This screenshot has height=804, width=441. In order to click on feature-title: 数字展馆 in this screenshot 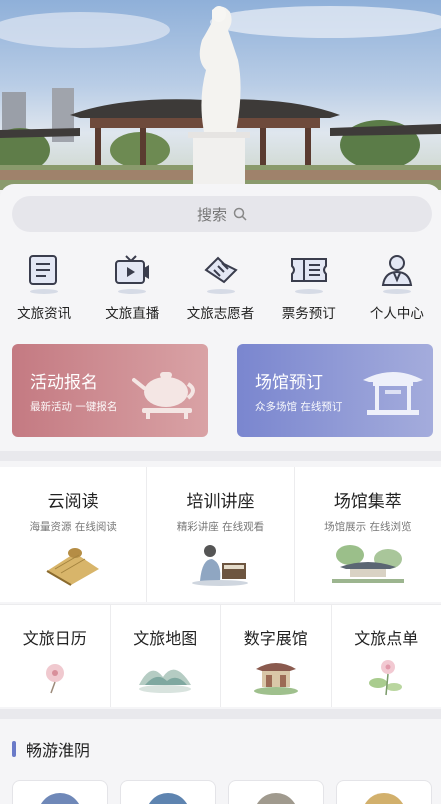, I will do `click(275, 638)`.